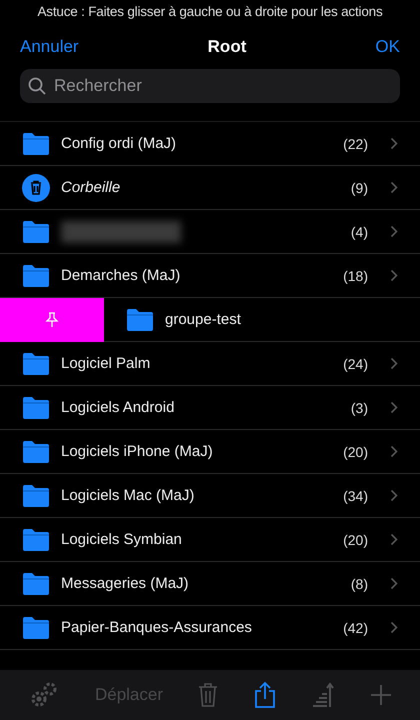 The image size is (420, 720). I want to click on folder-row: Logiciels Symbian (20), so click(210, 540).